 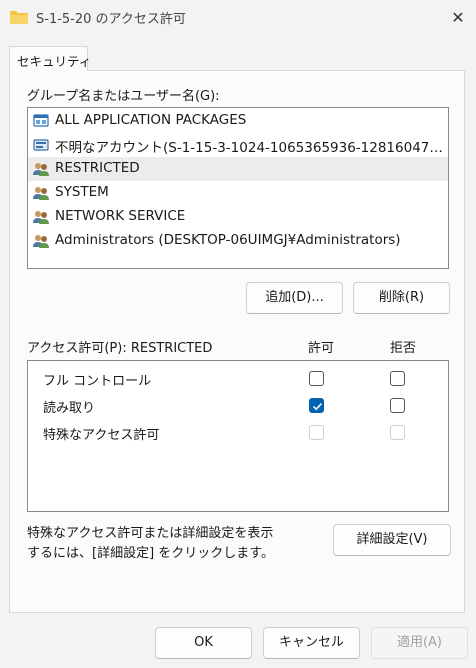 I want to click on allow-checkbox-special, so click(x=316, y=432).